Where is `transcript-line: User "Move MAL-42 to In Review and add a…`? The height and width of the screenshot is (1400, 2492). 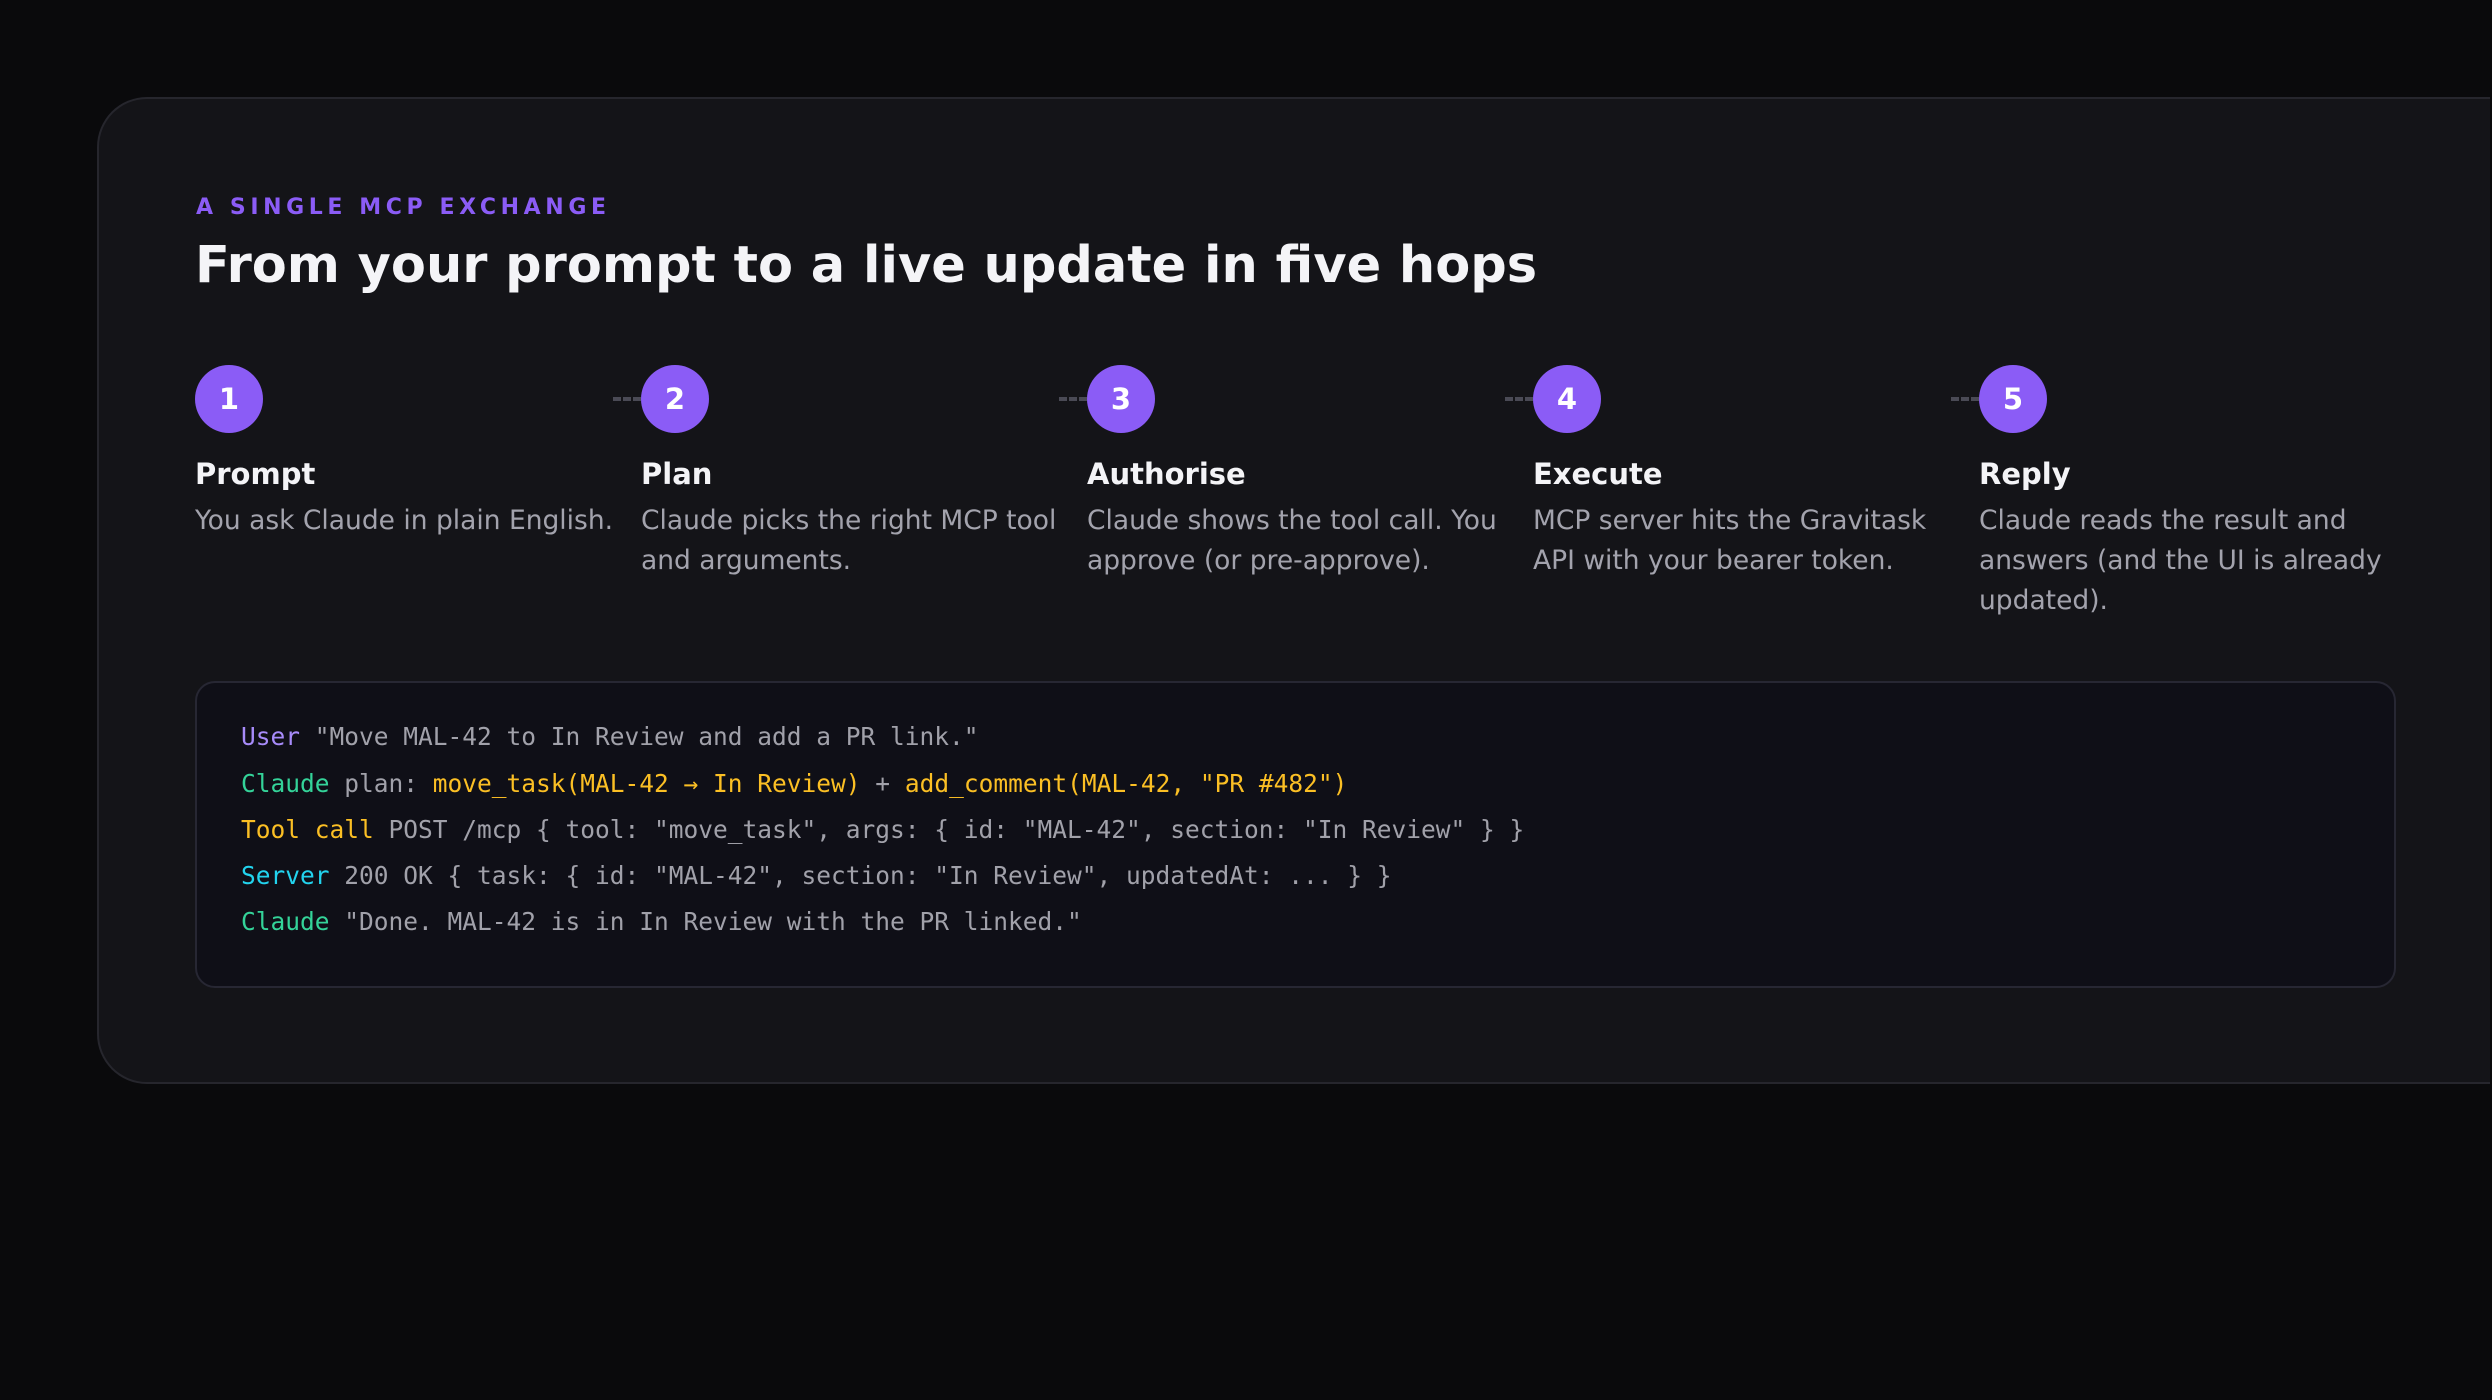 transcript-line: User "Move MAL-42 to In Review and add a… is located at coordinates (610, 736).